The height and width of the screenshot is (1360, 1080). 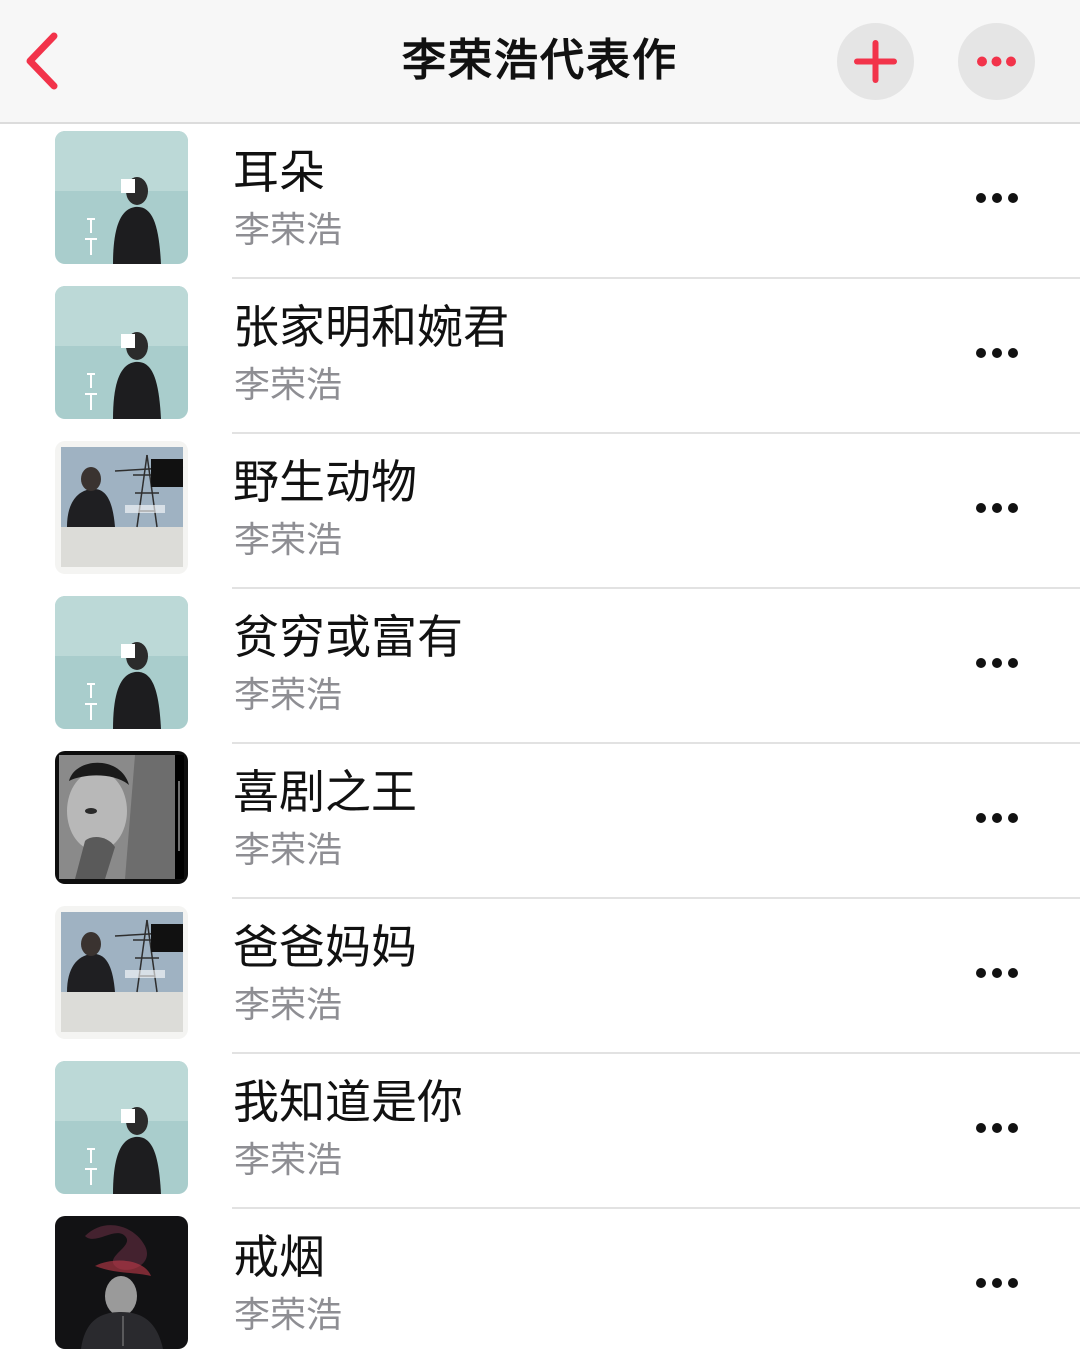 I want to click on song-title: 我知道是你, so click(x=348, y=1102).